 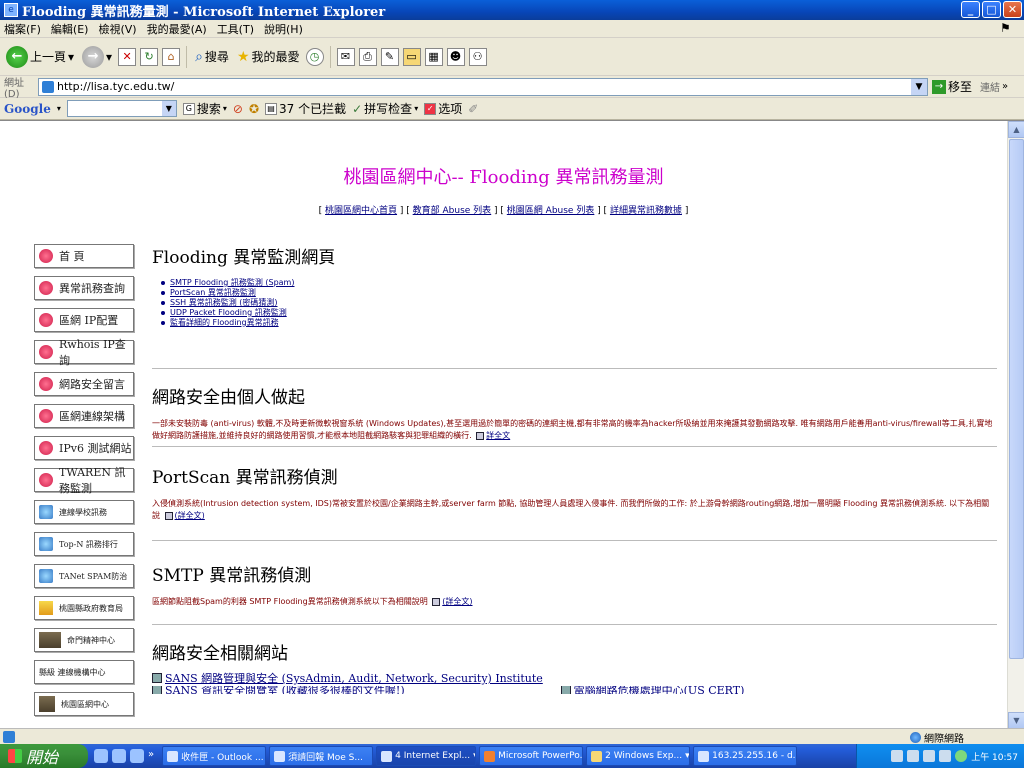 I want to click on nav-center-2: 縣級 連線機構中心, so click(x=84, y=672).